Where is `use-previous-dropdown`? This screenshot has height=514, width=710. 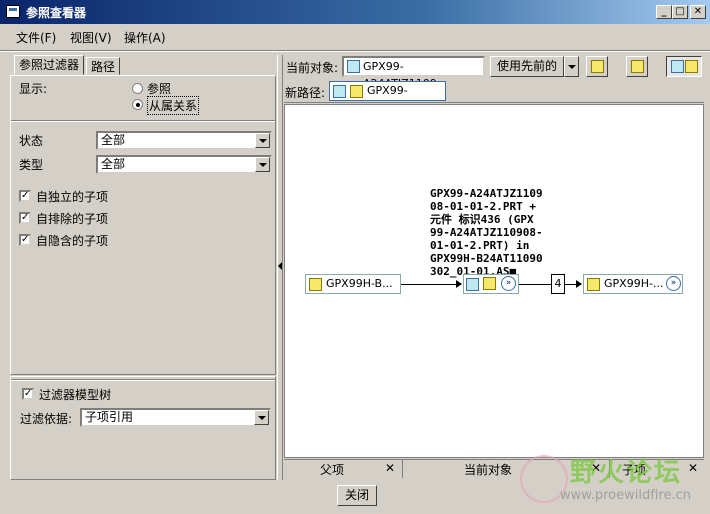 use-previous-dropdown is located at coordinates (571, 66).